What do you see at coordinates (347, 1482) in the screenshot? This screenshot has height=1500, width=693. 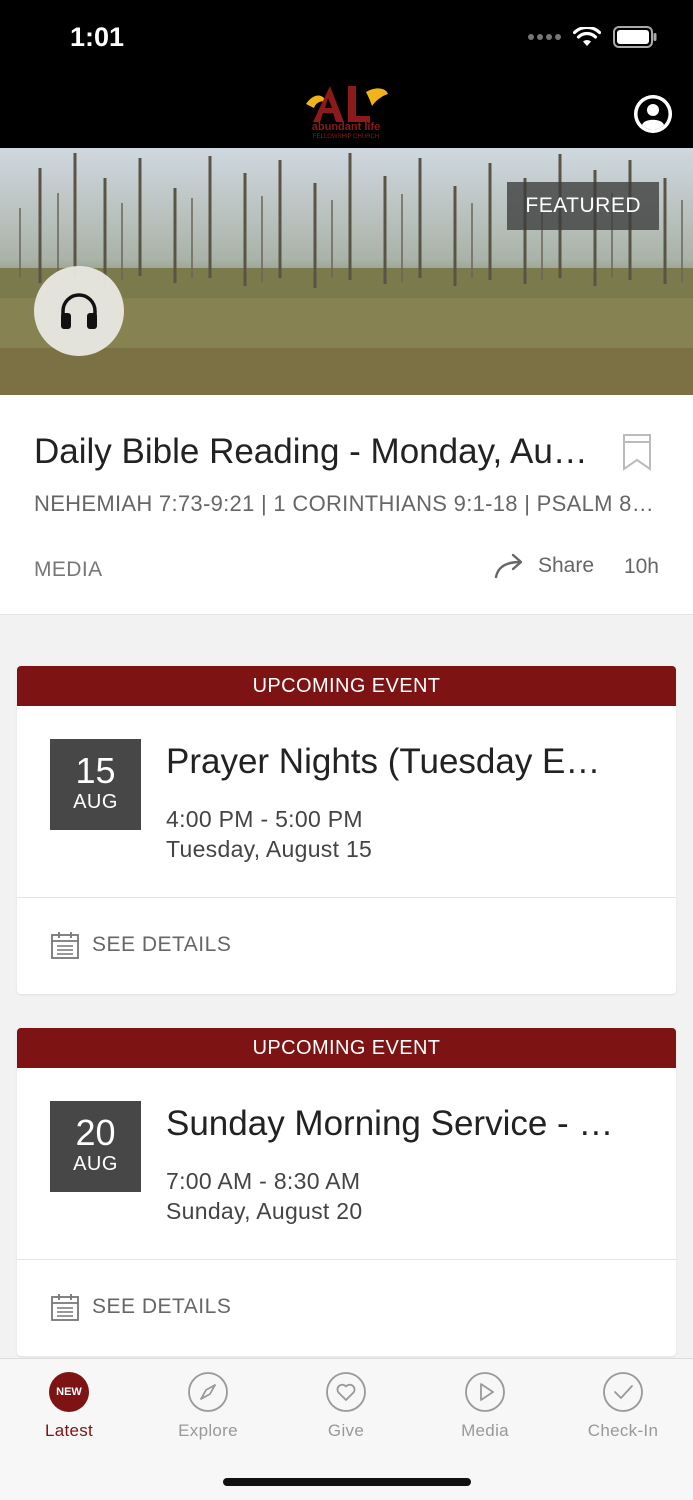 I see `home-indicator` at bounding box center [347, 1482].